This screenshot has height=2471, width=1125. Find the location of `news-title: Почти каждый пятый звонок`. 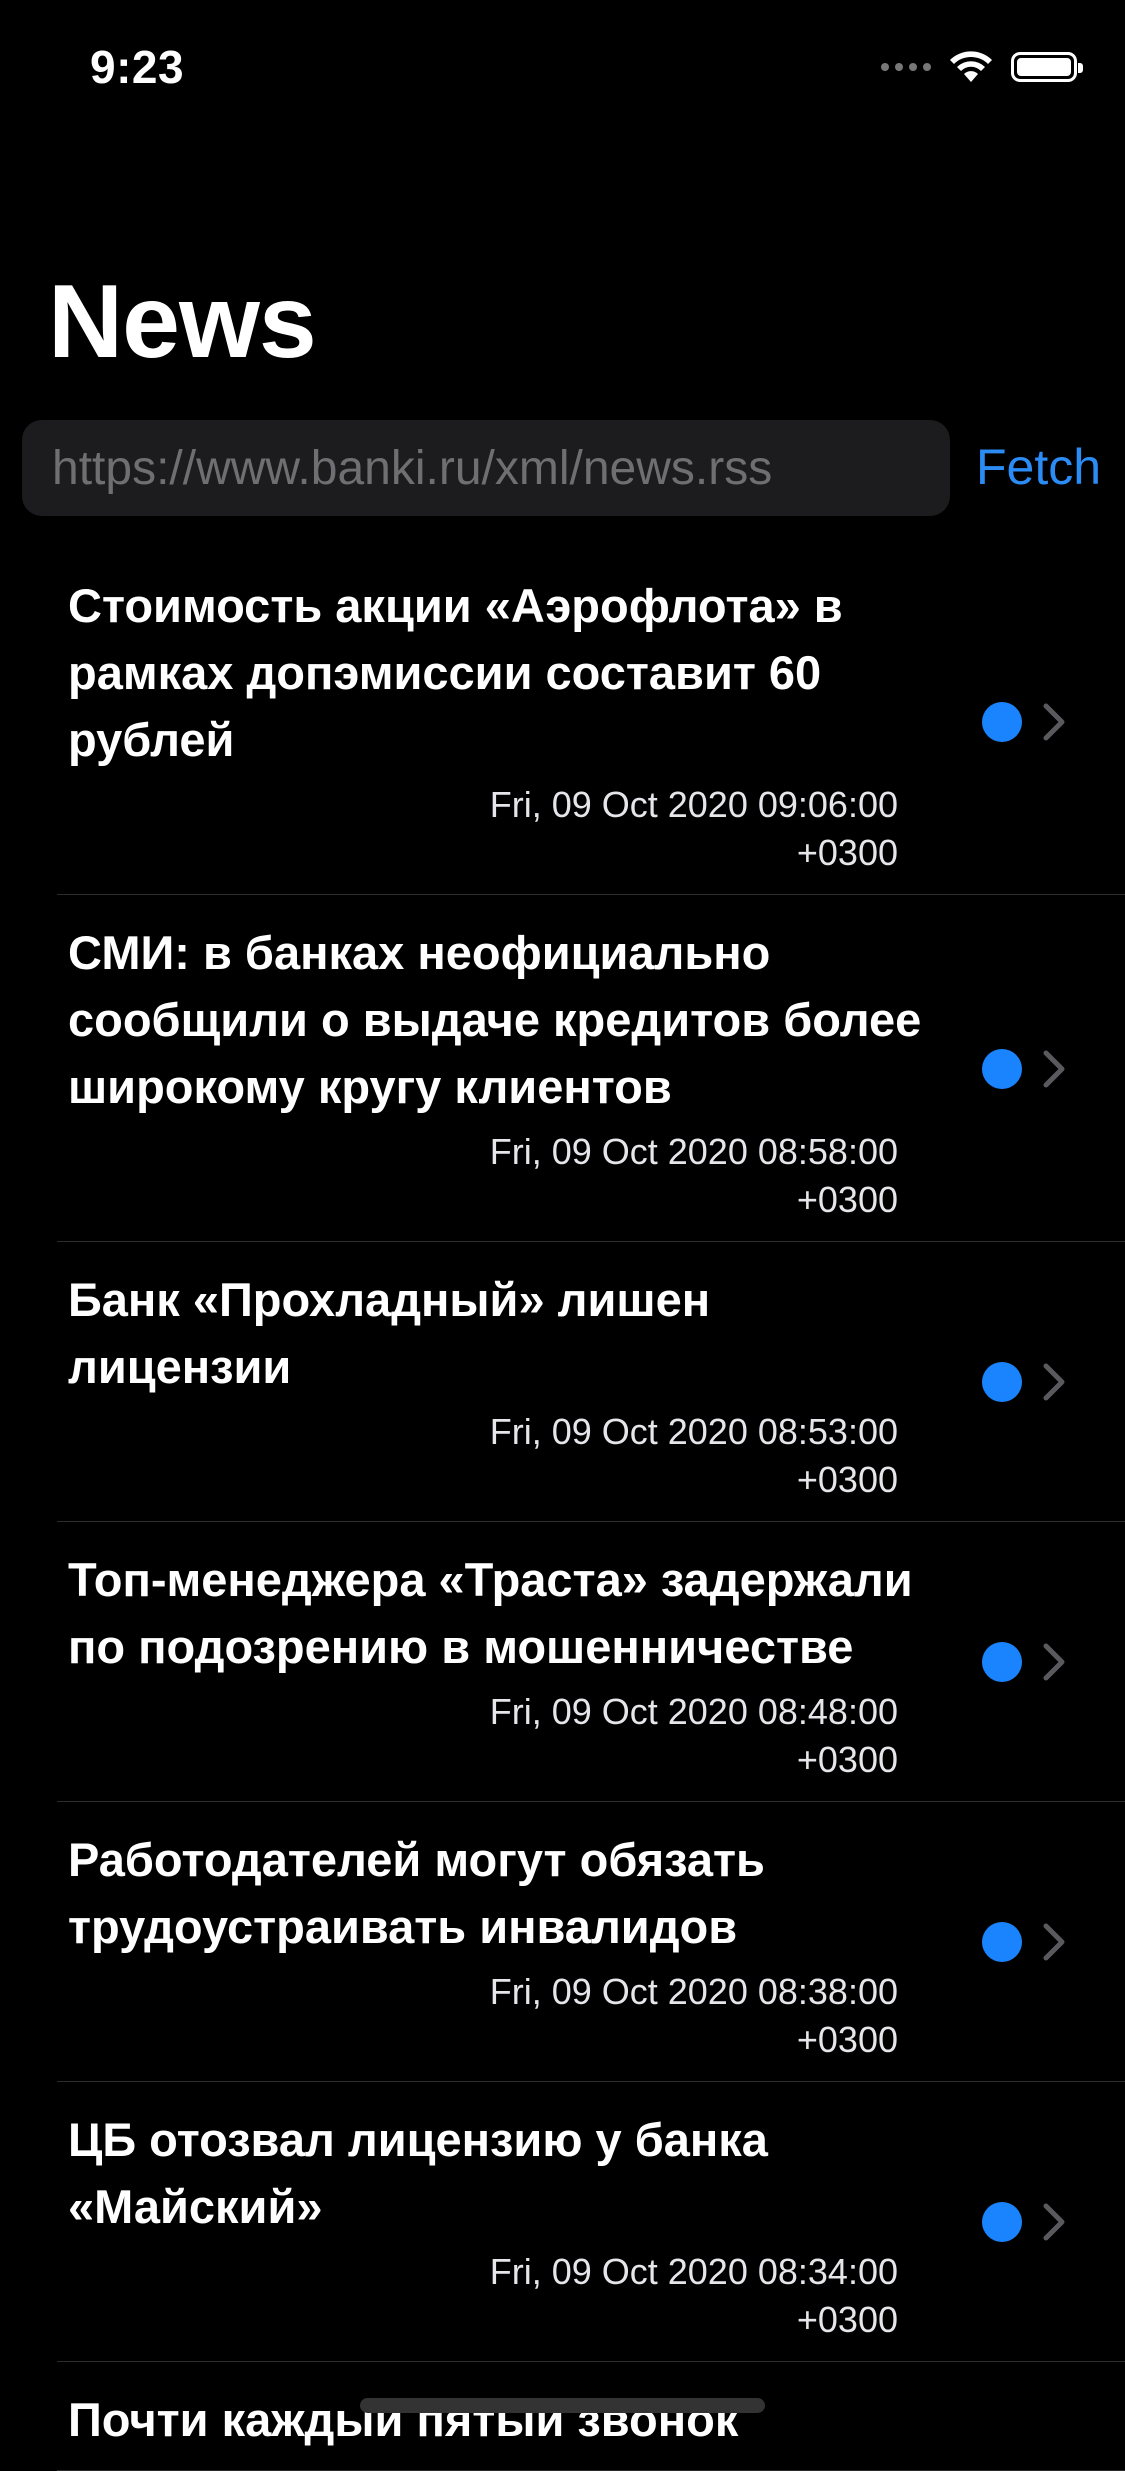

news-title: Почти каждый пятый звонок is located at coordinates (403, 2419).